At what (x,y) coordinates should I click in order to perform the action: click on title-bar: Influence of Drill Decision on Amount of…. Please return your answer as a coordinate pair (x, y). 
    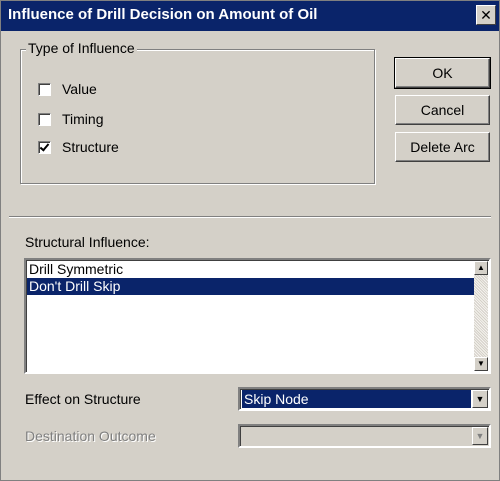
    Looking at the image, I should click on (250, 16).